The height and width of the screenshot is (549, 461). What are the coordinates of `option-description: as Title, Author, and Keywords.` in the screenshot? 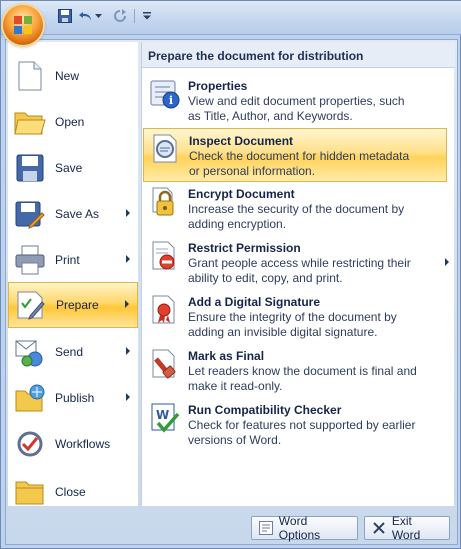 It's located at (270, 116).